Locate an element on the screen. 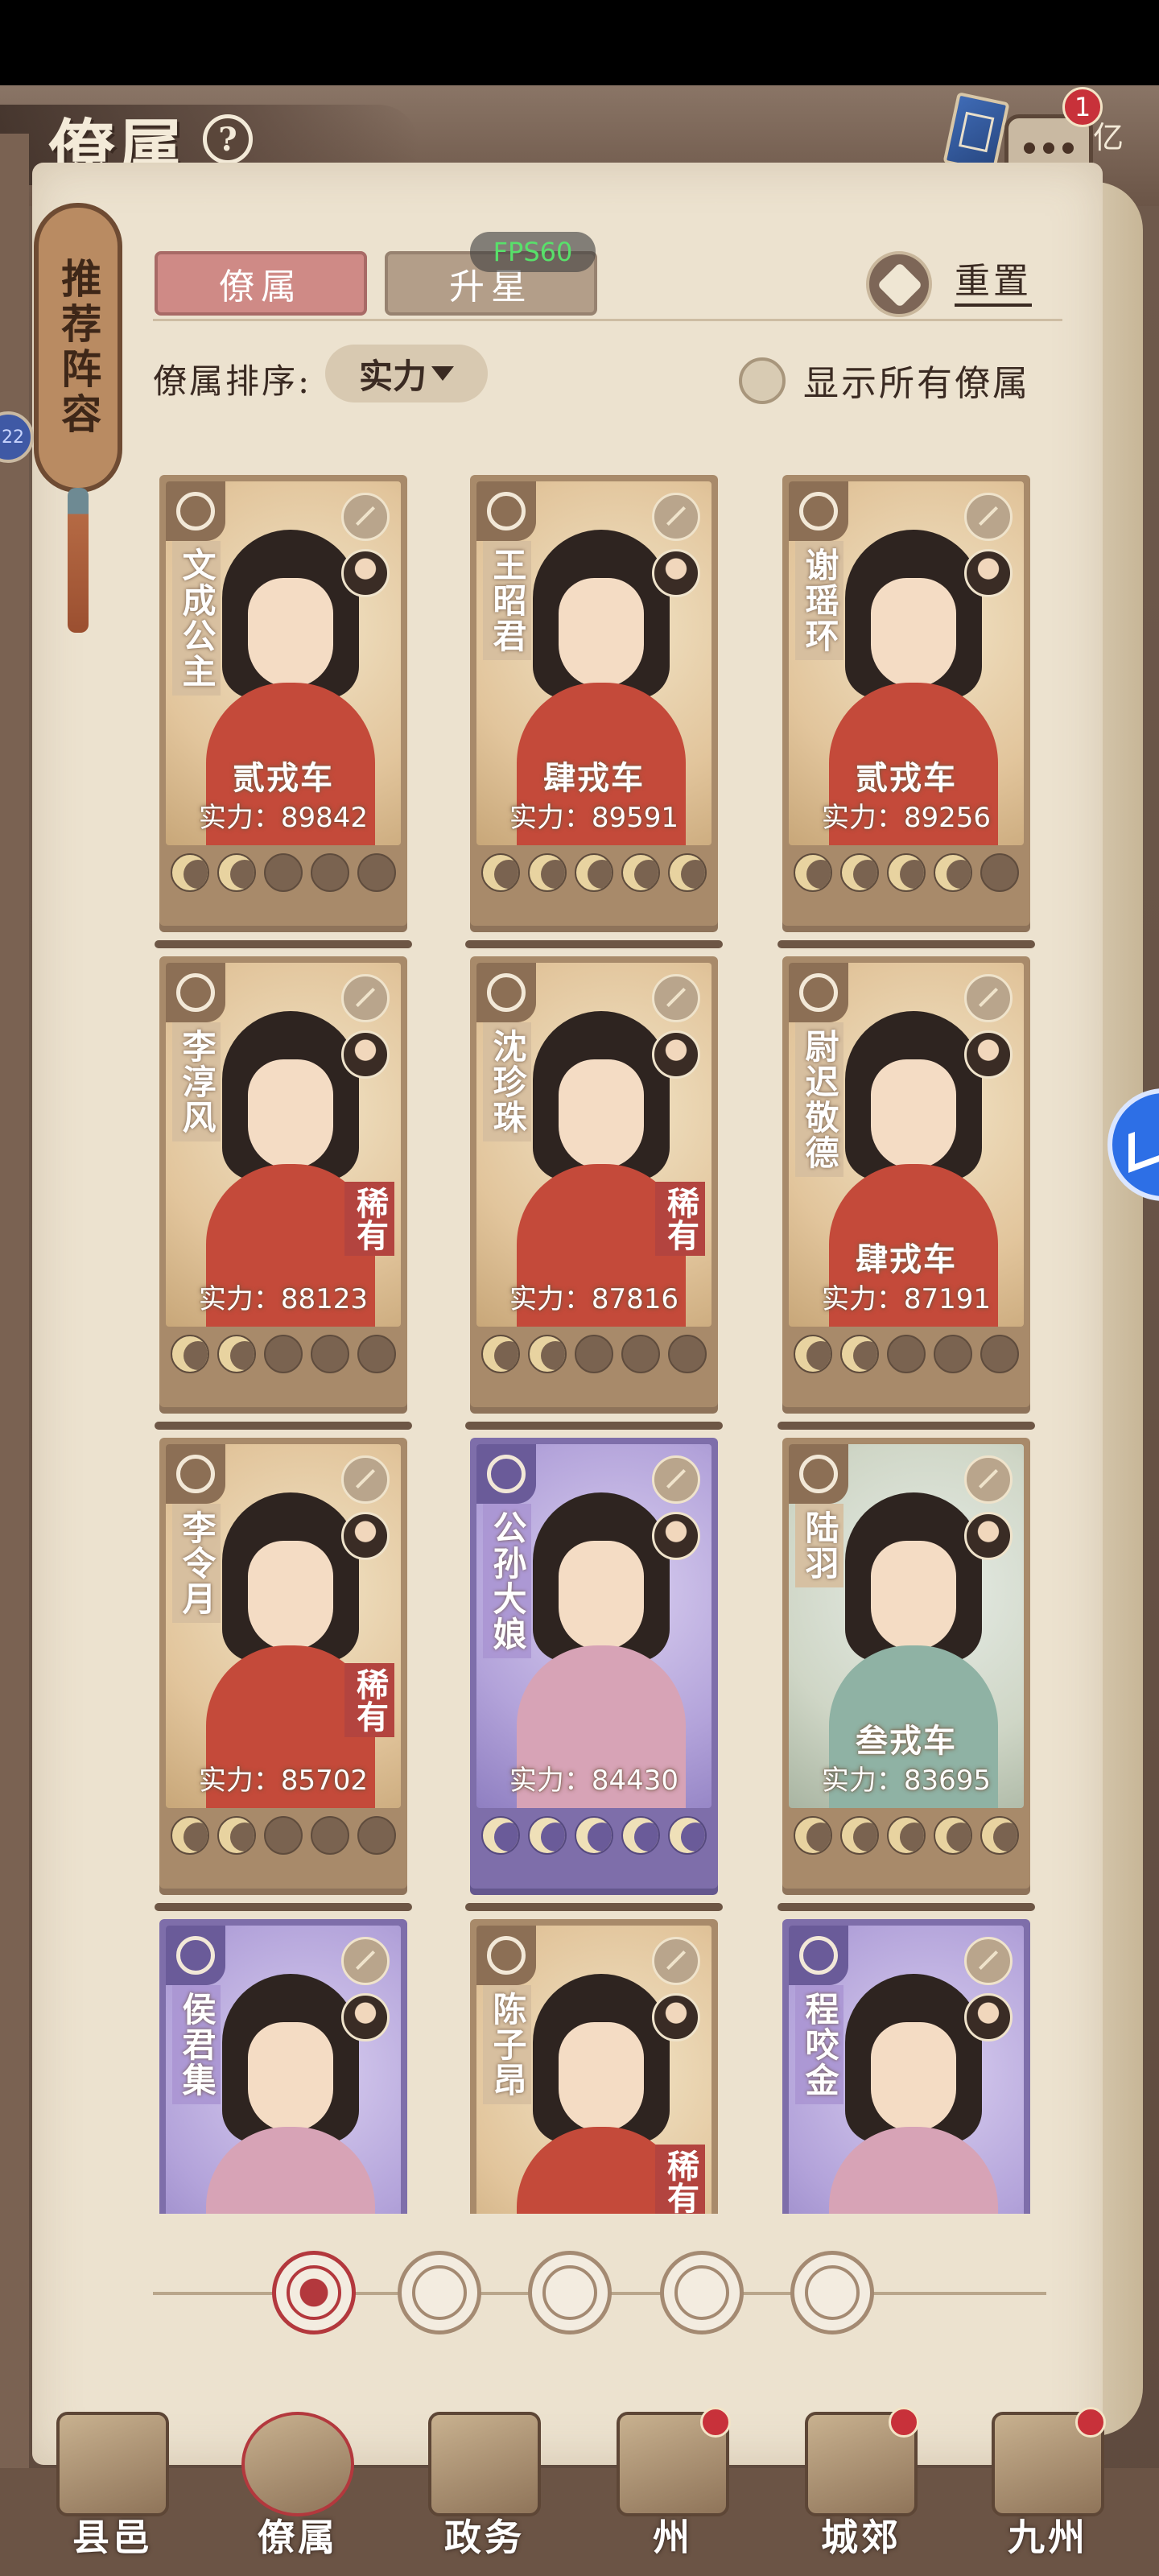 Image resolution: width=1159 pixels, height=2576 pixels. character-name: 侯君集 is located at coordinates (196, 2044).